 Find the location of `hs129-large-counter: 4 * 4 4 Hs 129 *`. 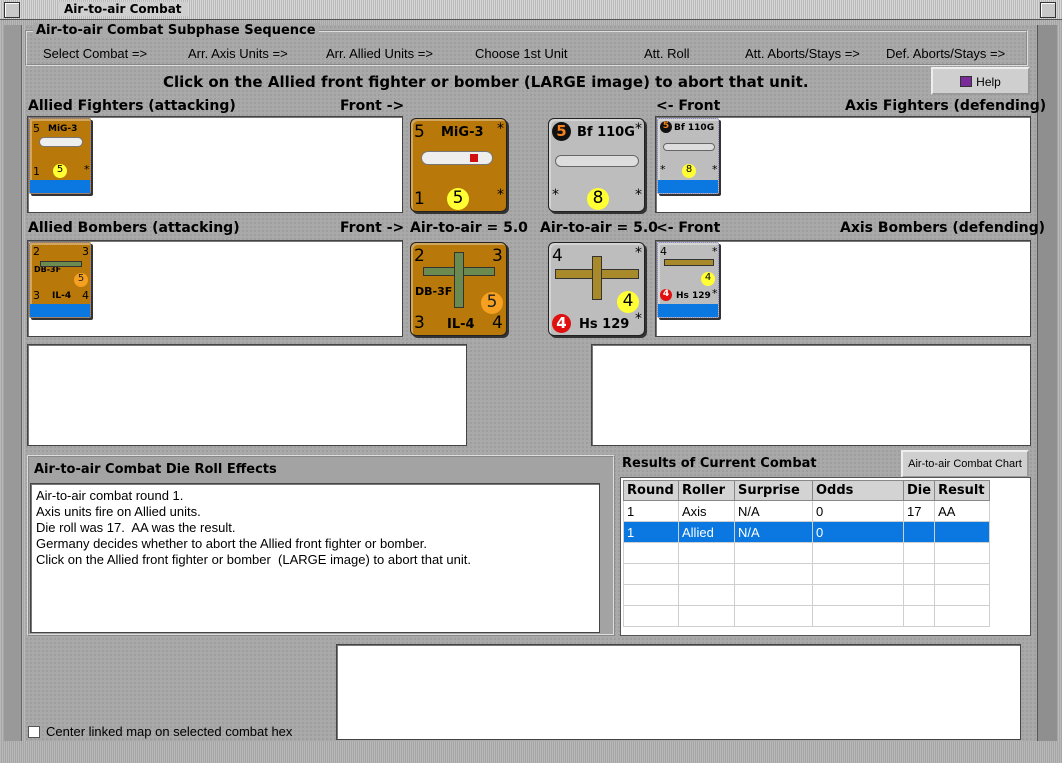

hs129-large-counter: 4 * 4 4 Hs 129 * is located at coordinates (596, 289).